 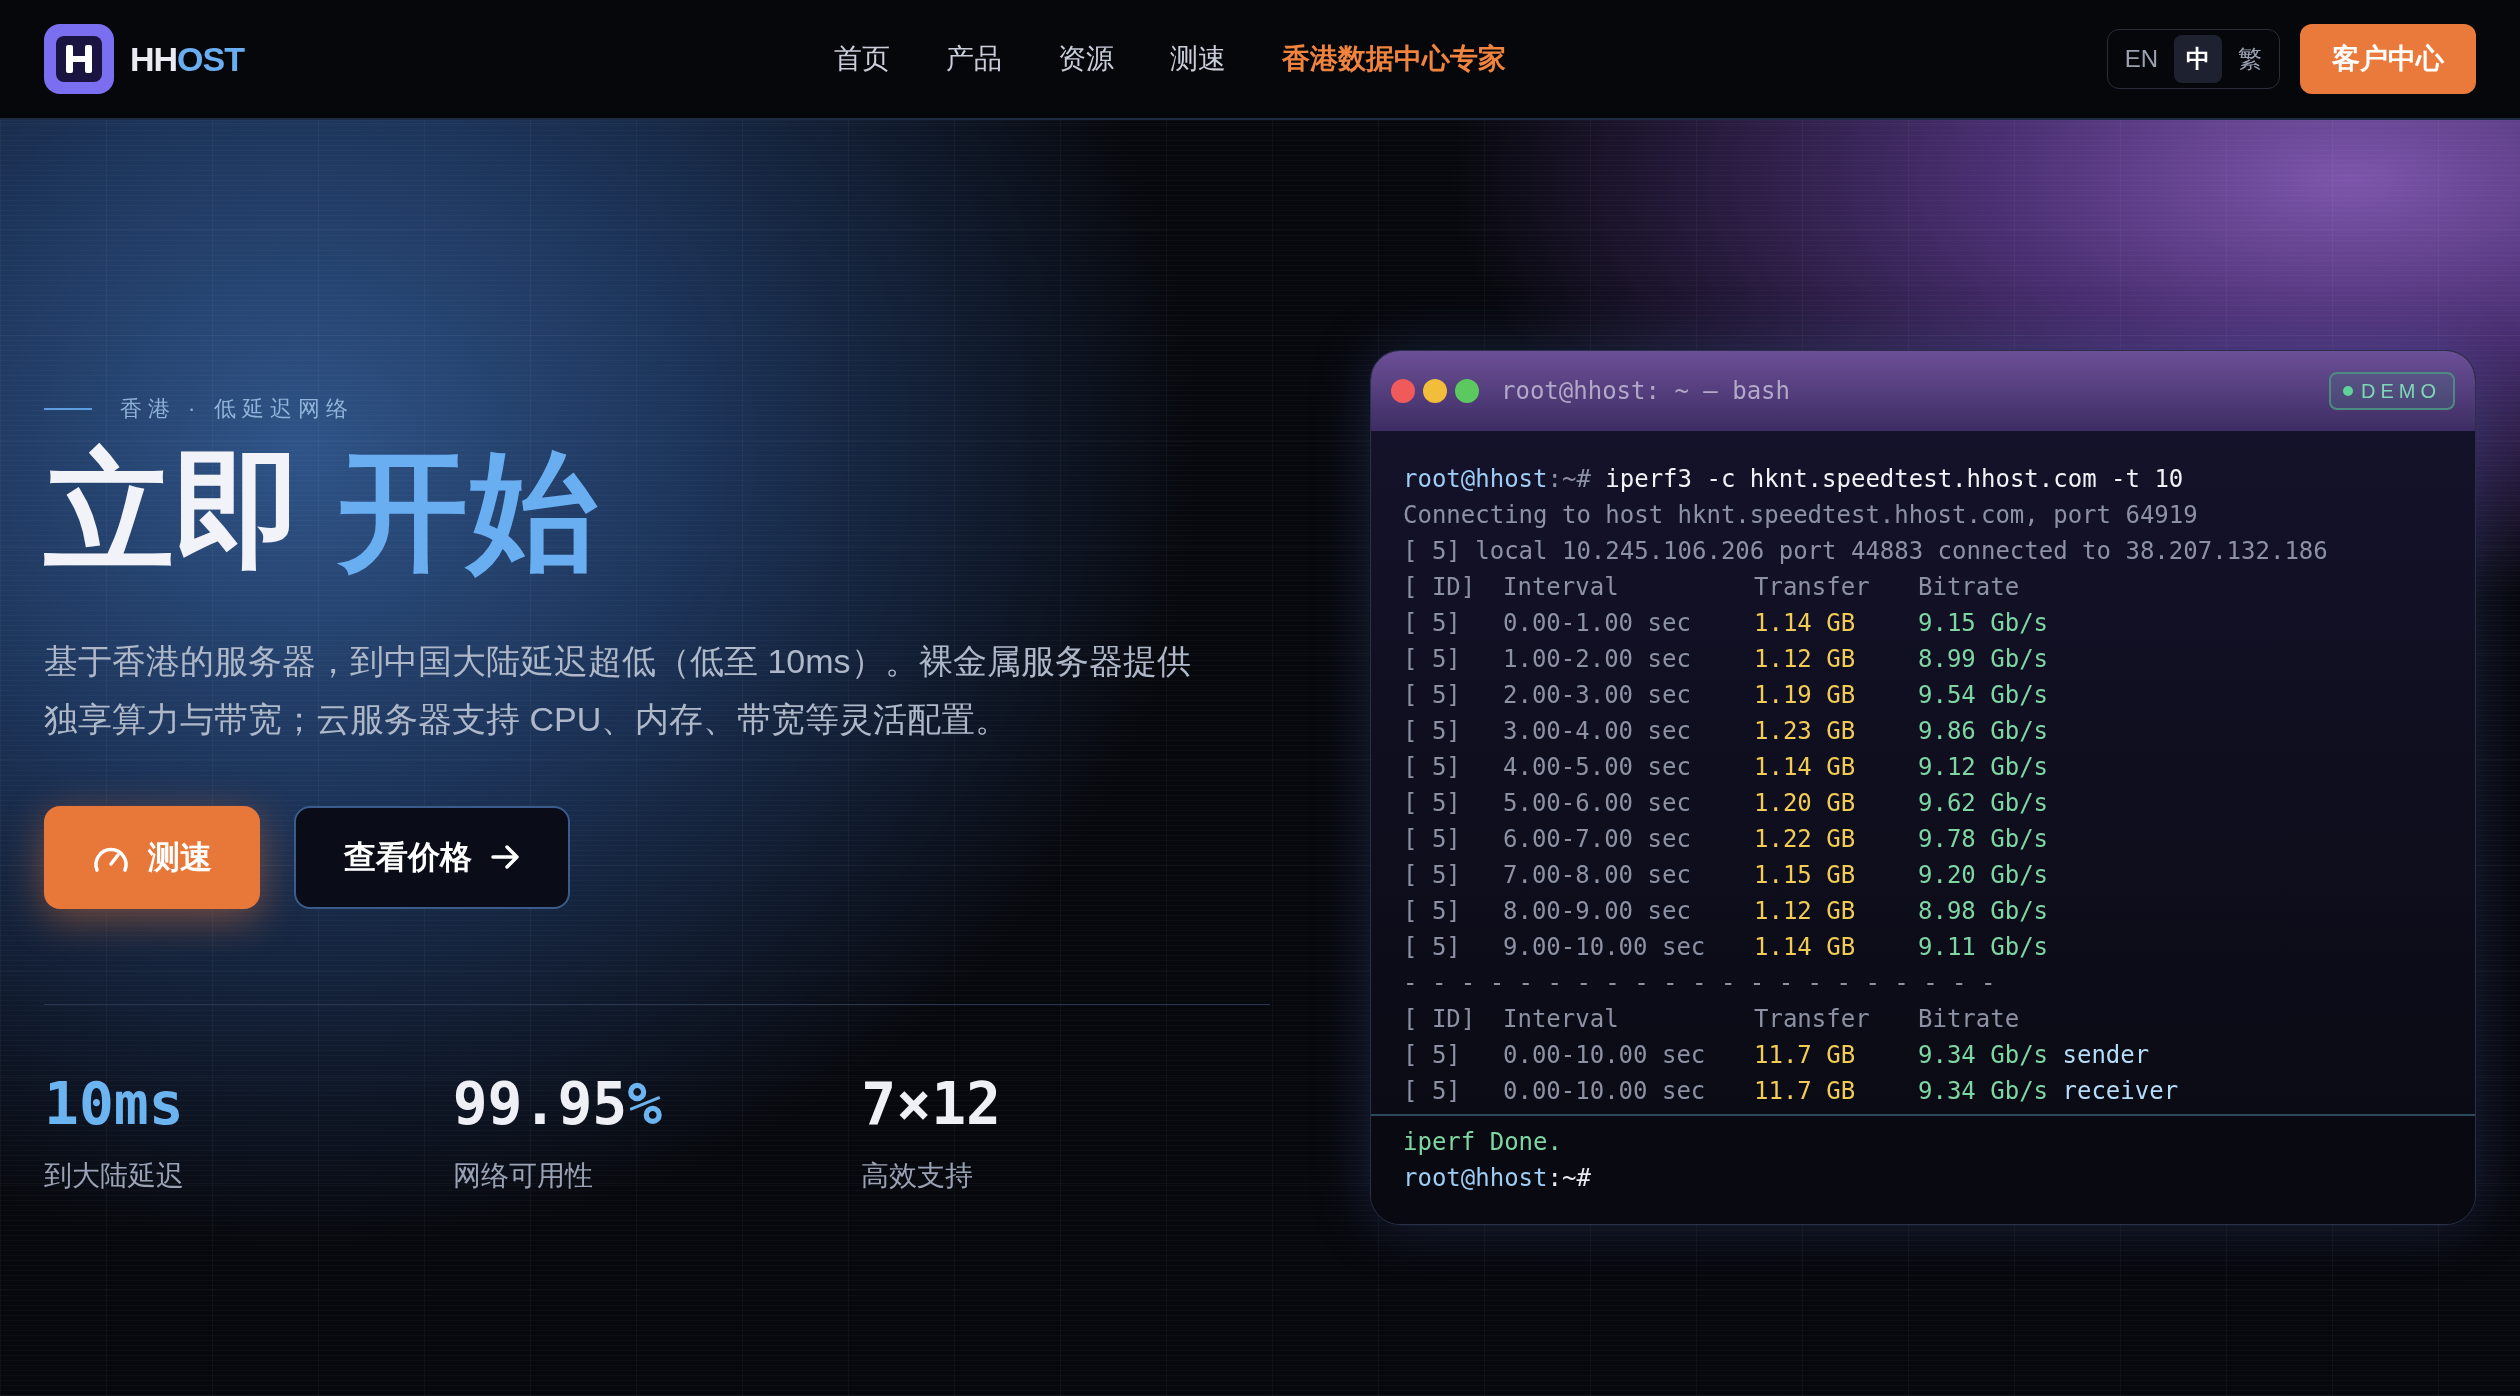 I want to click on terminal-line: [ 5] local 10.245.106.206 port 44883 connected to 38.207.132.186, so click(x=1866, y=551).